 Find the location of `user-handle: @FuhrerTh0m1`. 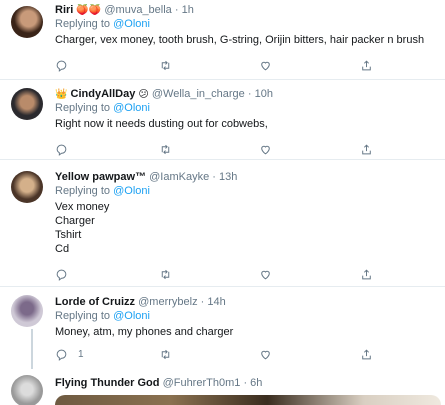

user-handle: @FuhrerTh0m1 is located at coordinates (202, 383).